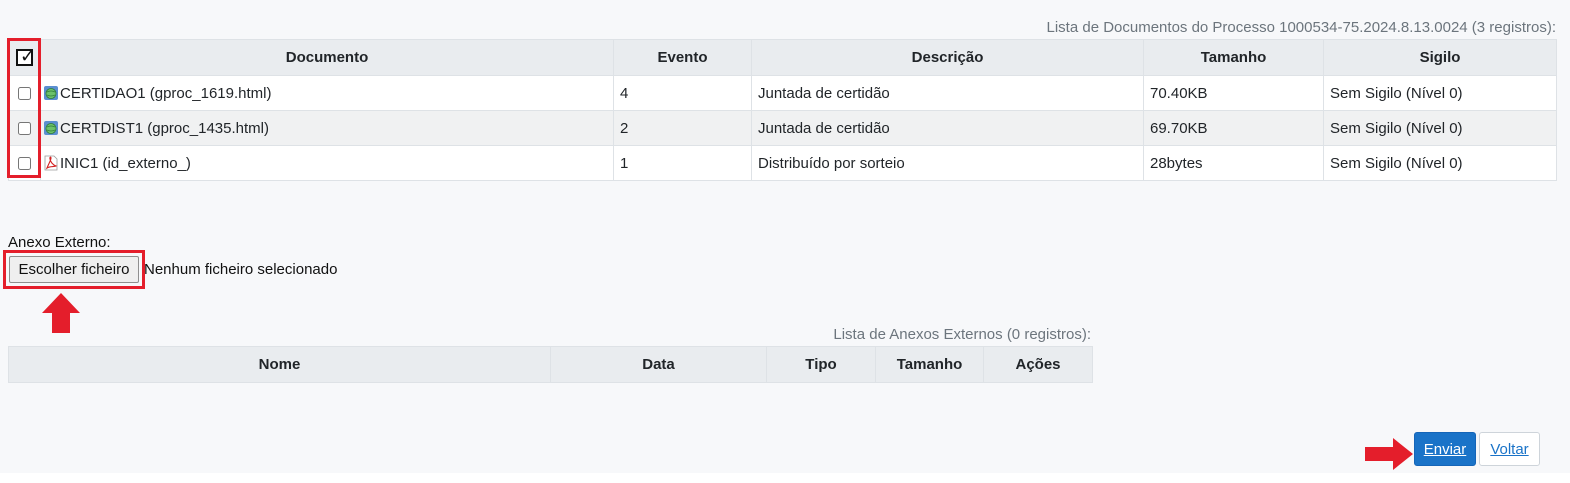  What do you see at coordinates (327, 93) in the screenshot?
I see `document-cell: CERTIDAO1 (gproc_1619.html)` at bounding box center [327, 93].